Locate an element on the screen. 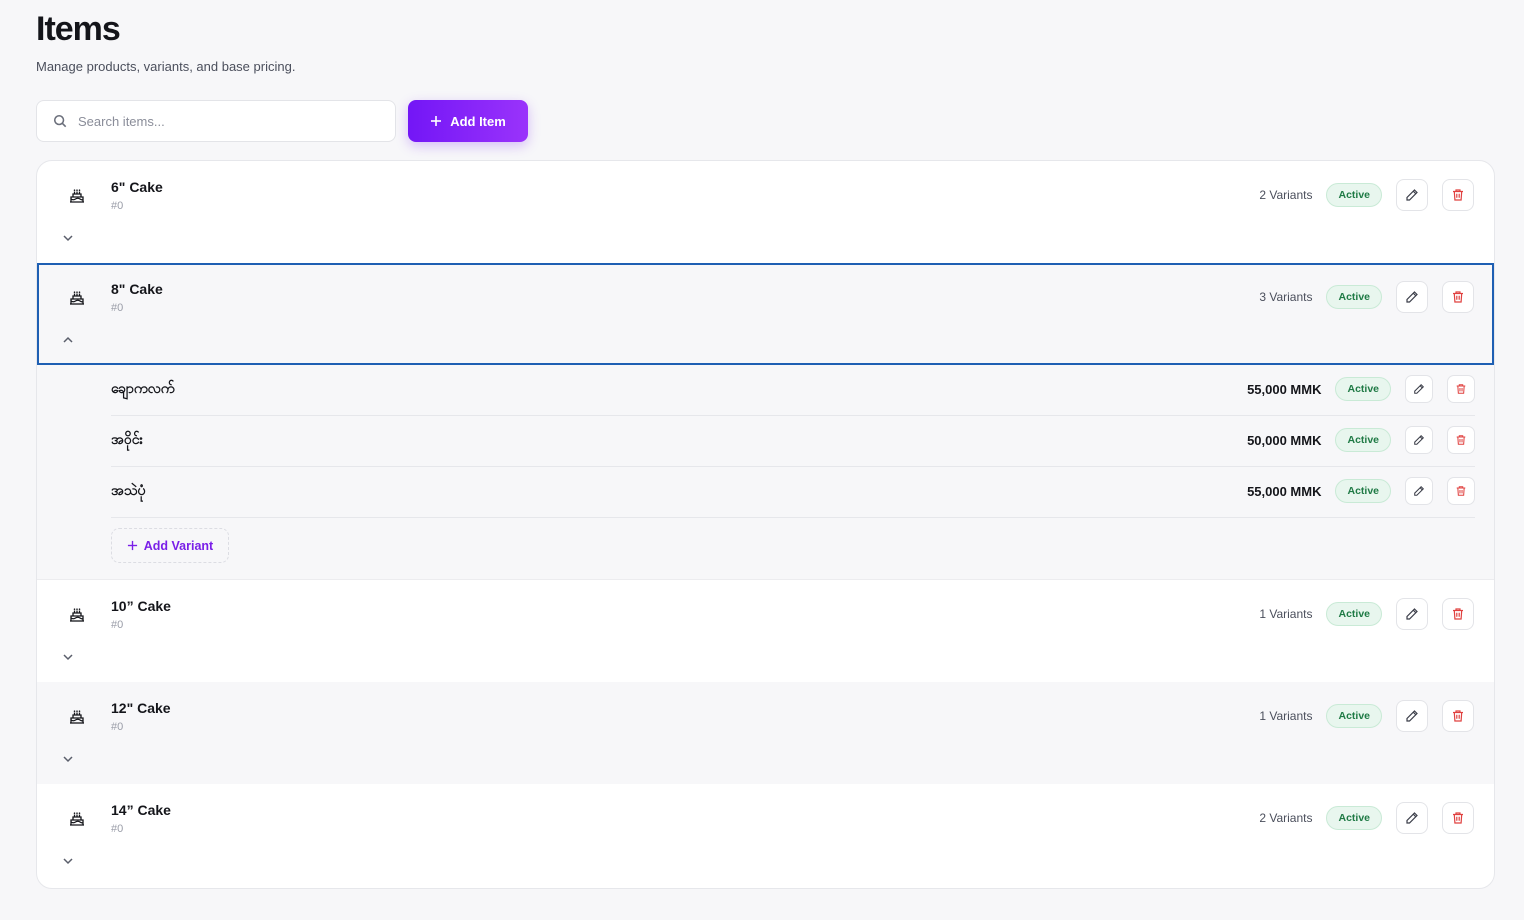  item-row: 14” Cake #0 2 Variants Active is located at coordinates (765, 835).